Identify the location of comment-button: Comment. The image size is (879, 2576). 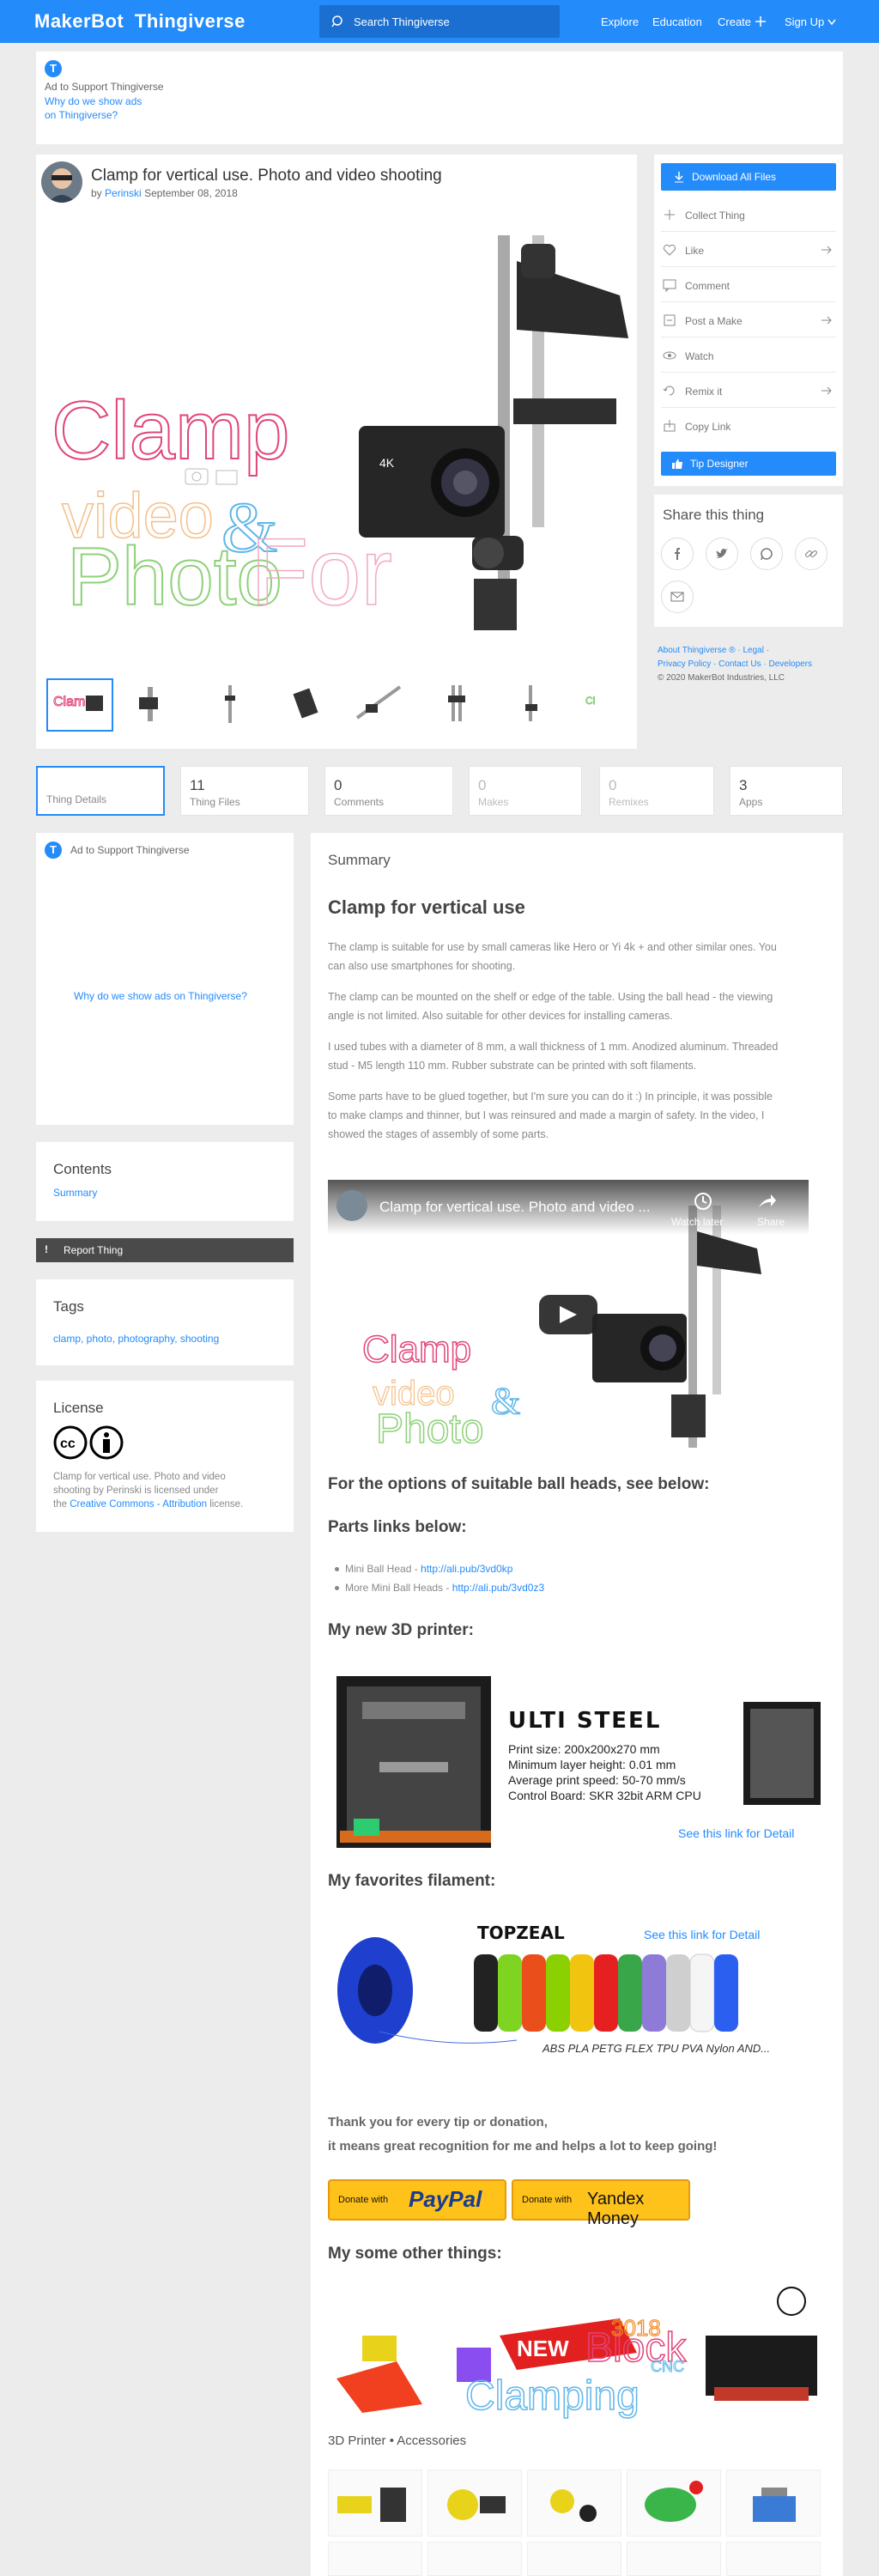
(748, 285).